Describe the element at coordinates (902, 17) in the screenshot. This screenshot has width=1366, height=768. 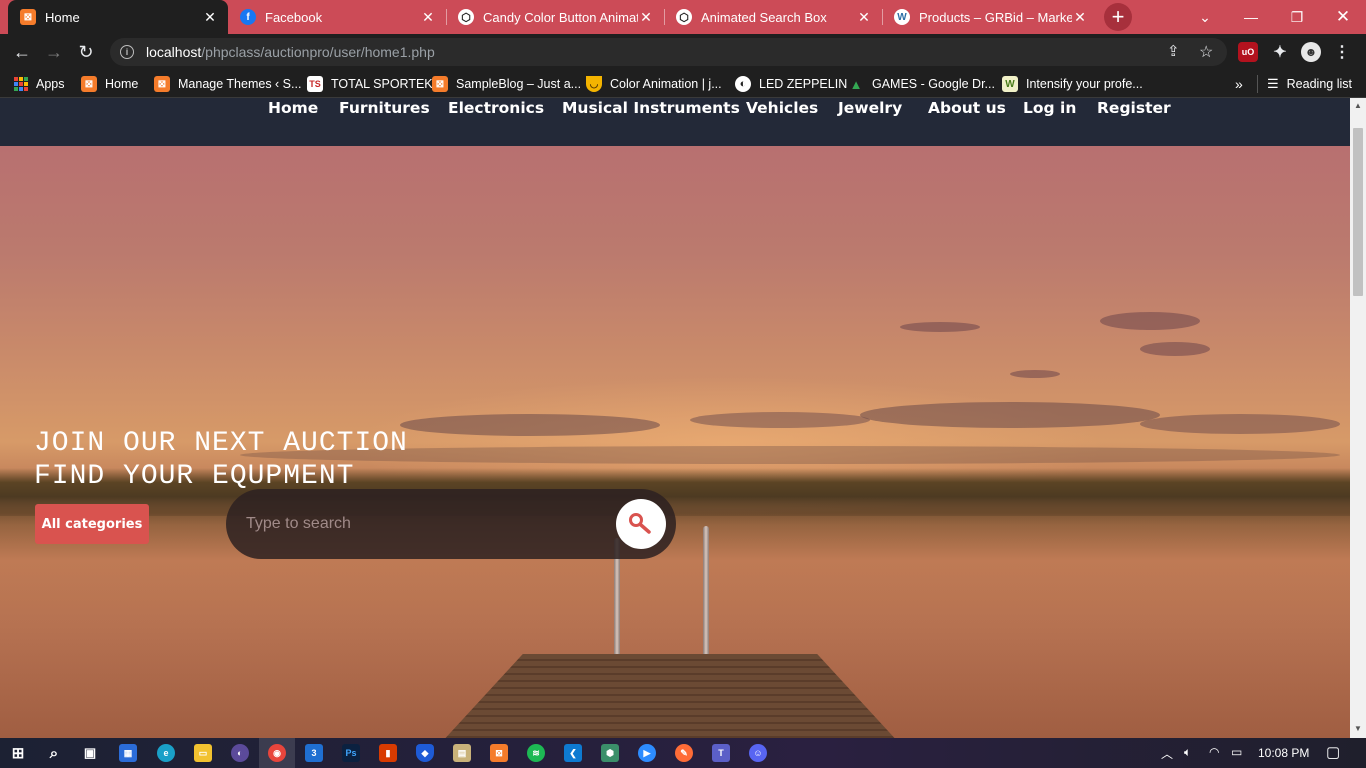
I see `wordpress-icon: W` at that location.